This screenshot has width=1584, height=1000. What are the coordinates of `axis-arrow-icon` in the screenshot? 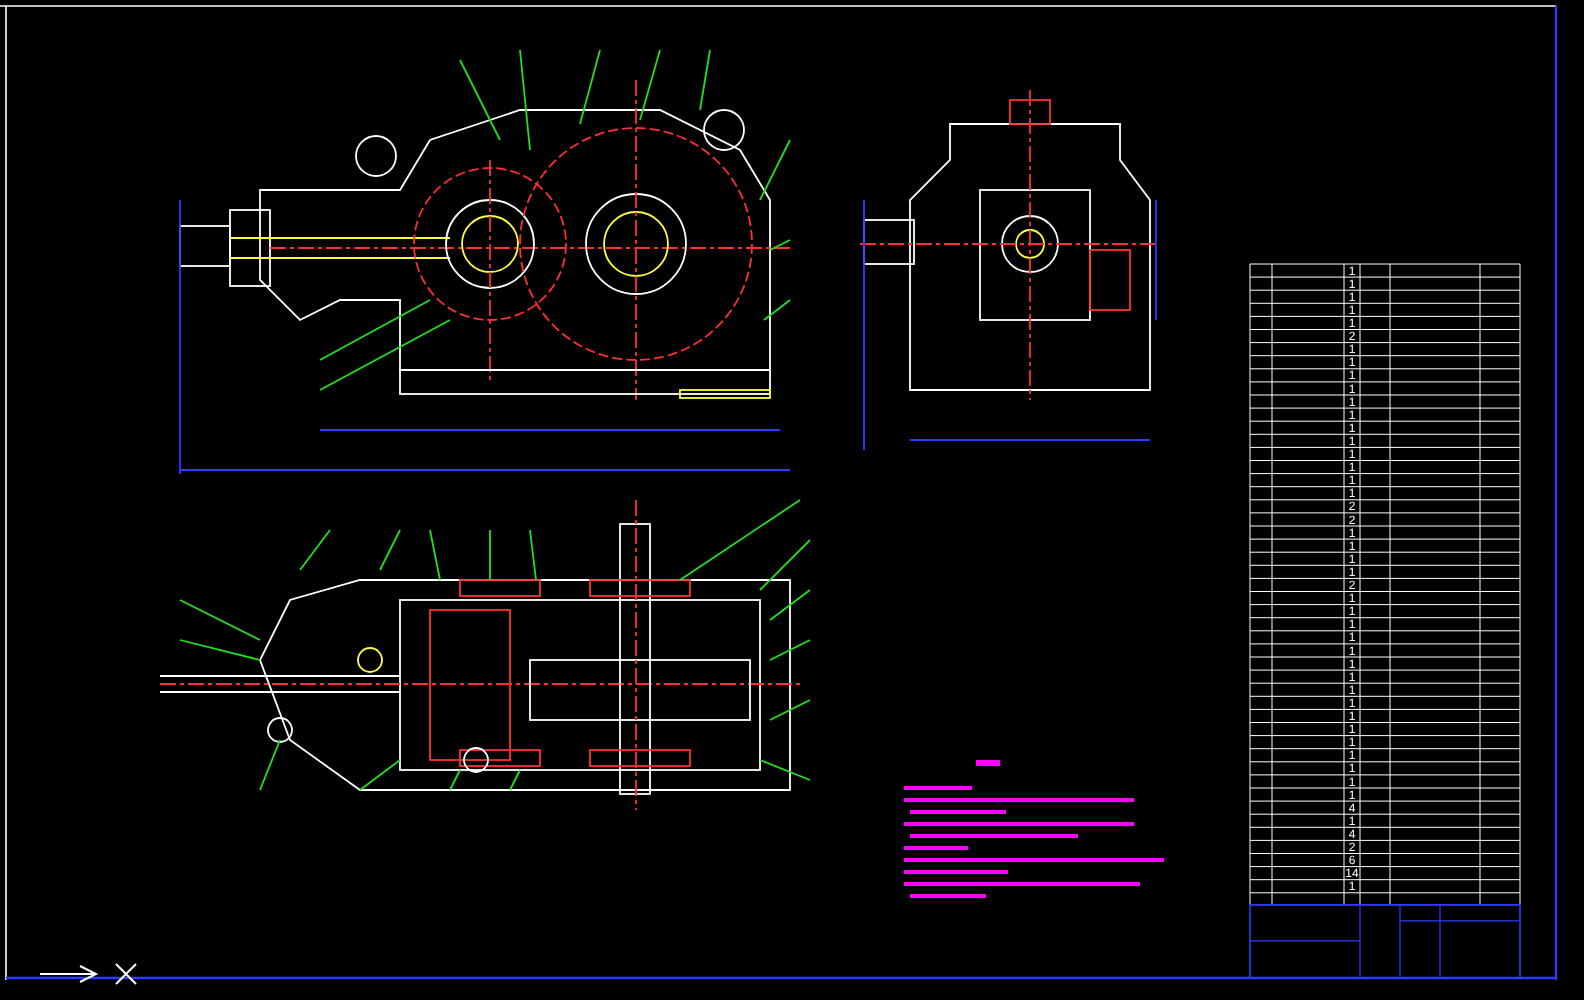 It's located at (88, 974).